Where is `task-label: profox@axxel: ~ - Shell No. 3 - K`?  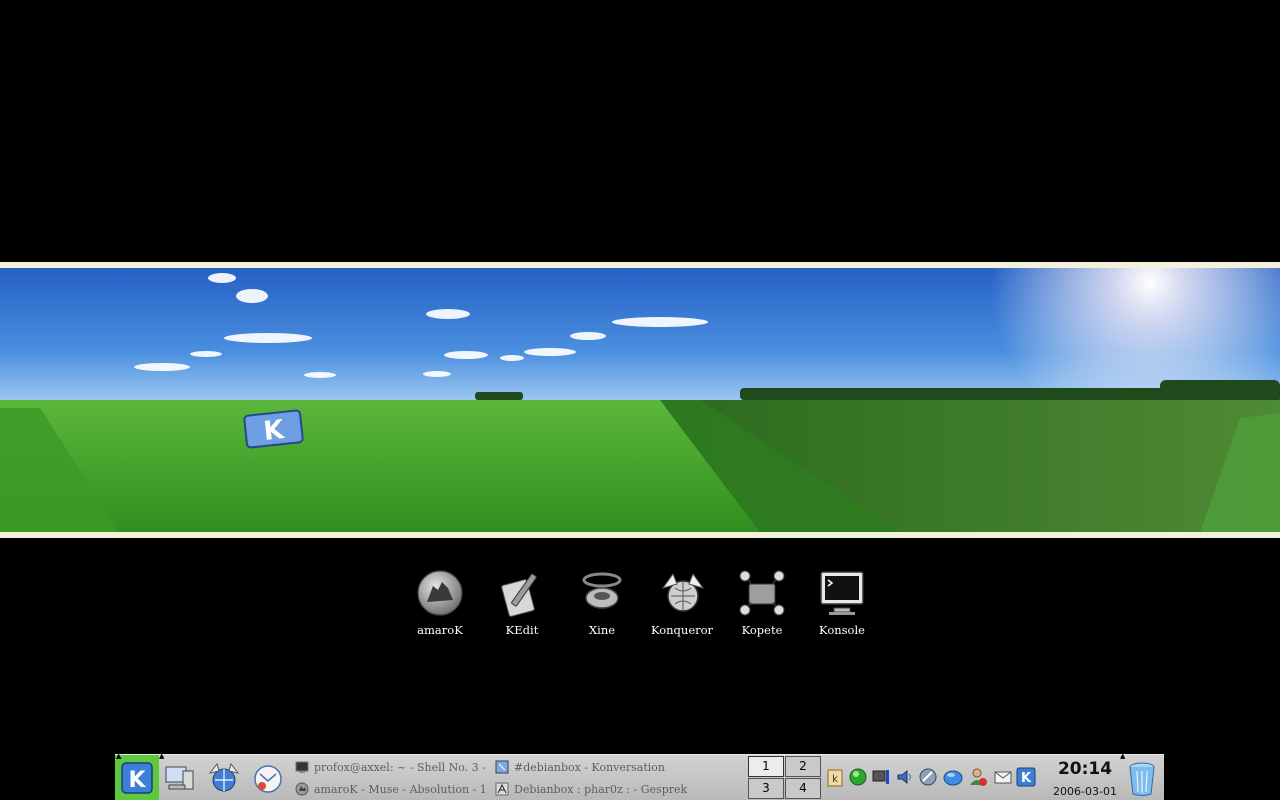
task-label: profox@axxel: ~ - Shell No. 3 - K is located at coordinates (399, 767).